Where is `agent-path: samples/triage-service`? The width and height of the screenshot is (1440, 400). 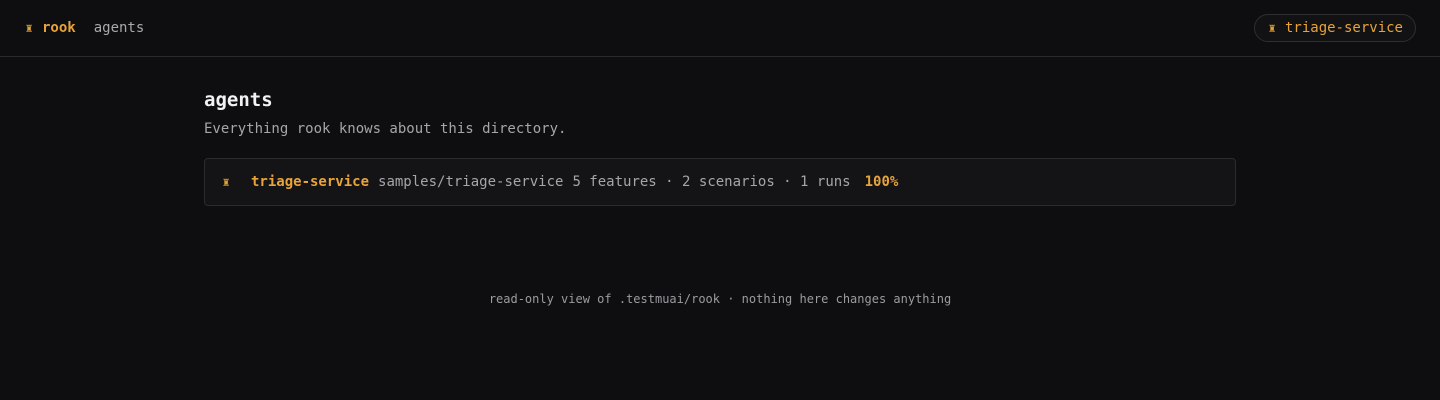
agent-path: samples/triage-service is located at coordinates (471, 182).